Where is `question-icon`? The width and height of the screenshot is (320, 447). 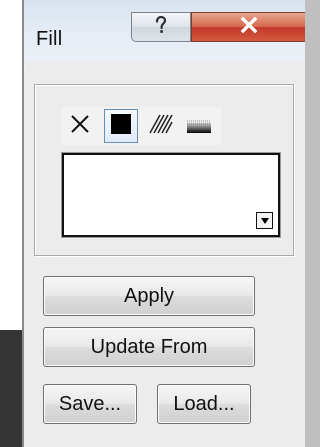
question-icon is located at coordinates (161, 27).